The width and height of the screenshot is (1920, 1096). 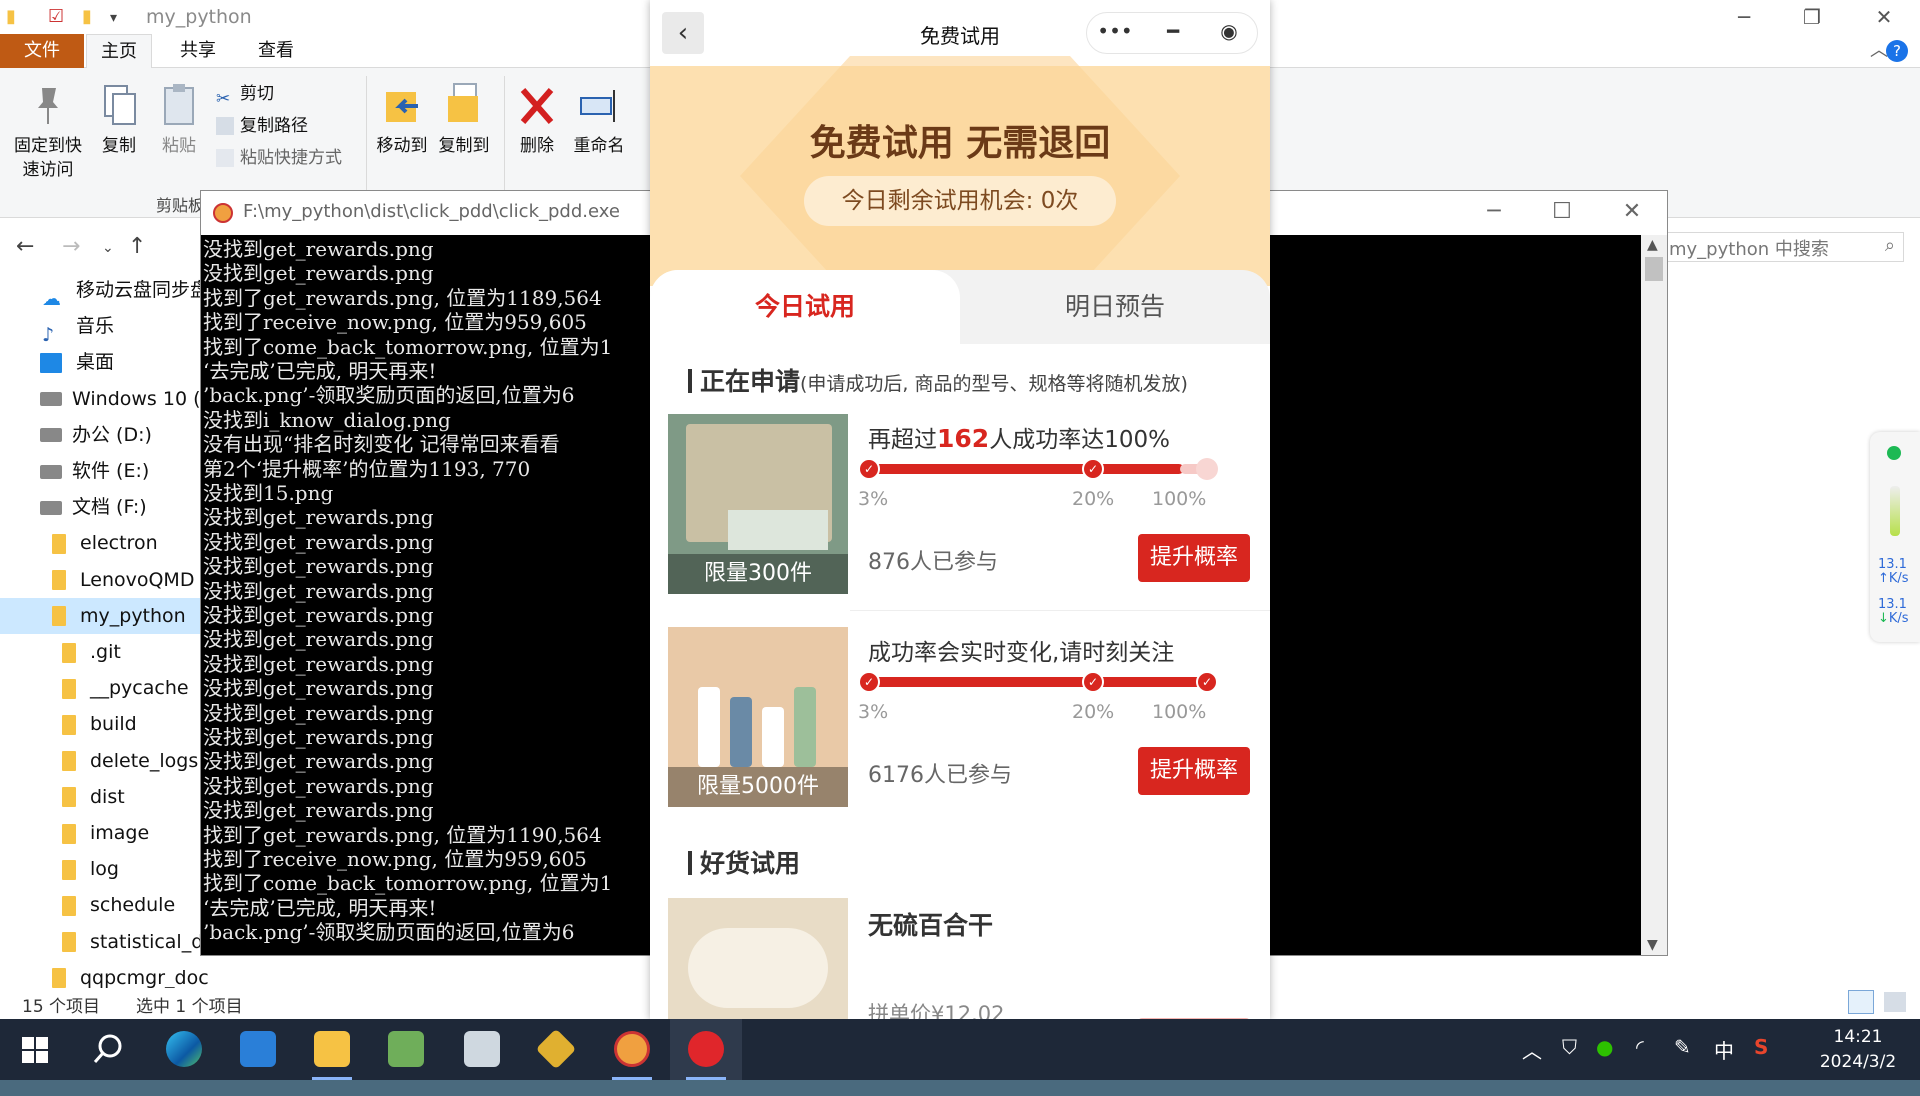 I want to click on details-view-icon, so click(x=1861, y=1002).